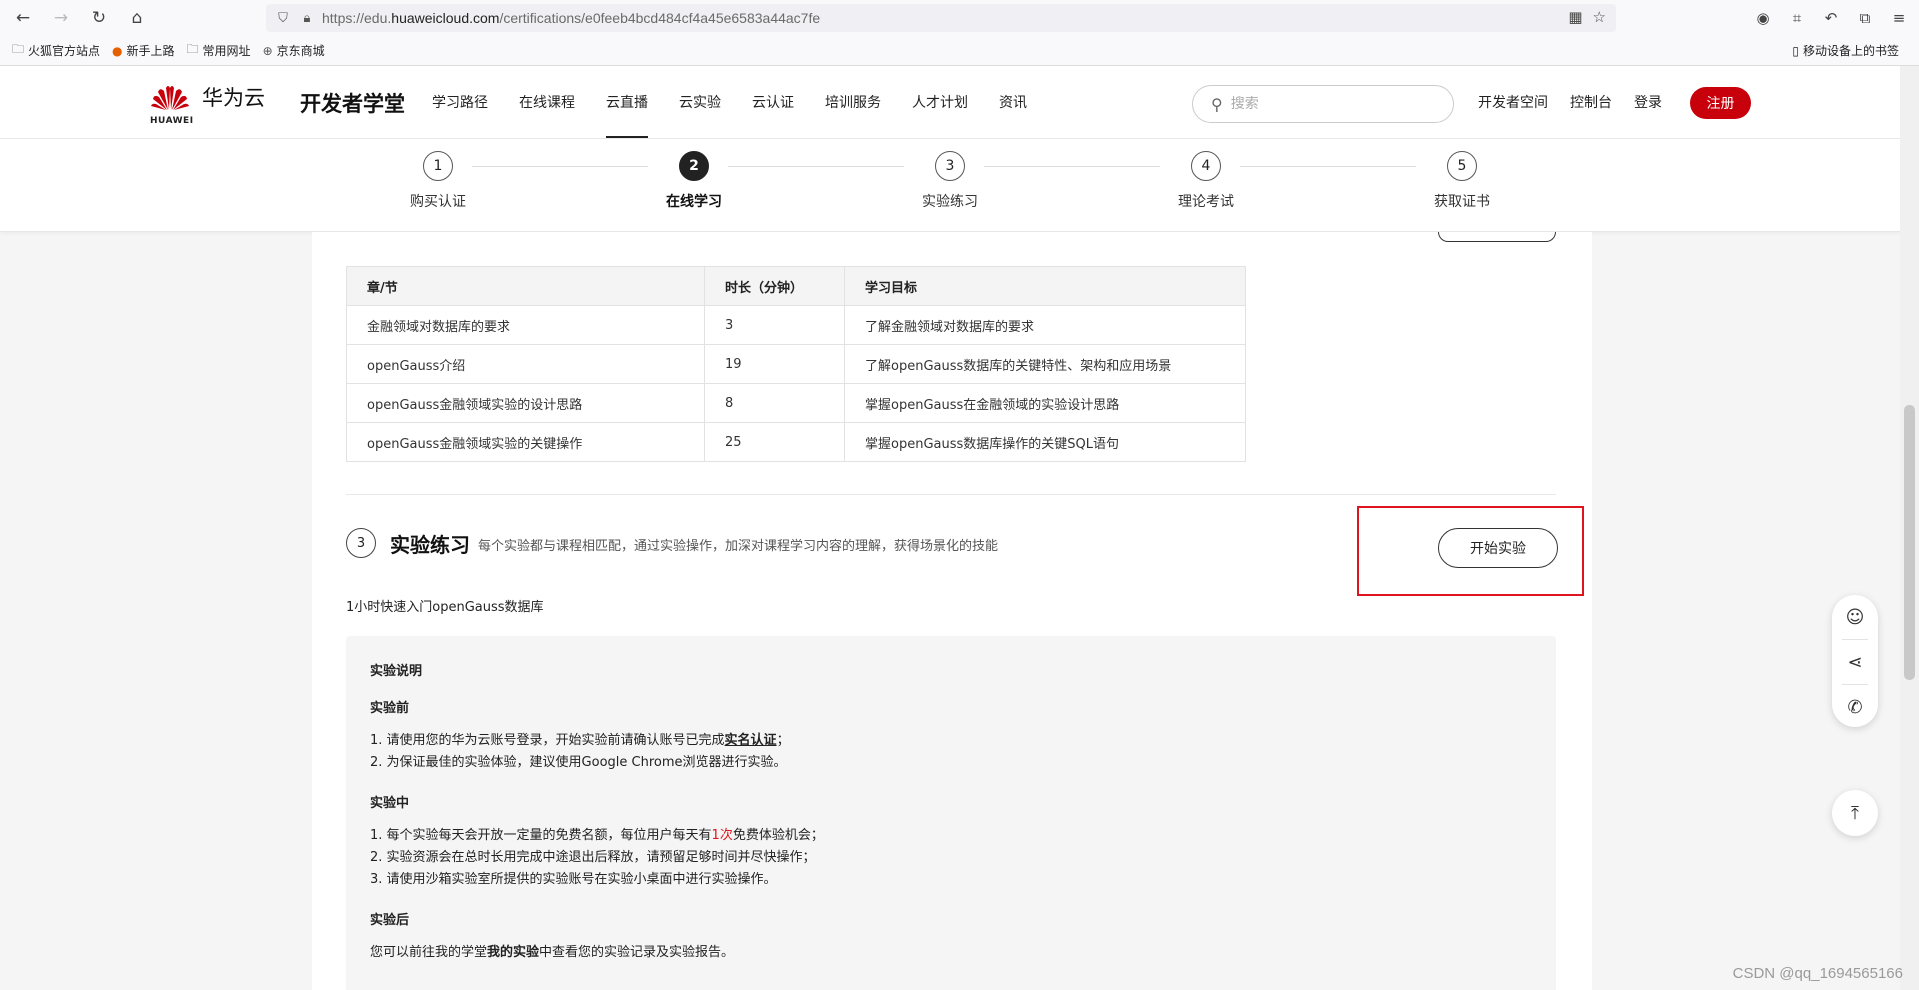 The height and width of the screenshot is (990, 1919). I want to click on col-header-chapter: 章/节, so click(525, 286).